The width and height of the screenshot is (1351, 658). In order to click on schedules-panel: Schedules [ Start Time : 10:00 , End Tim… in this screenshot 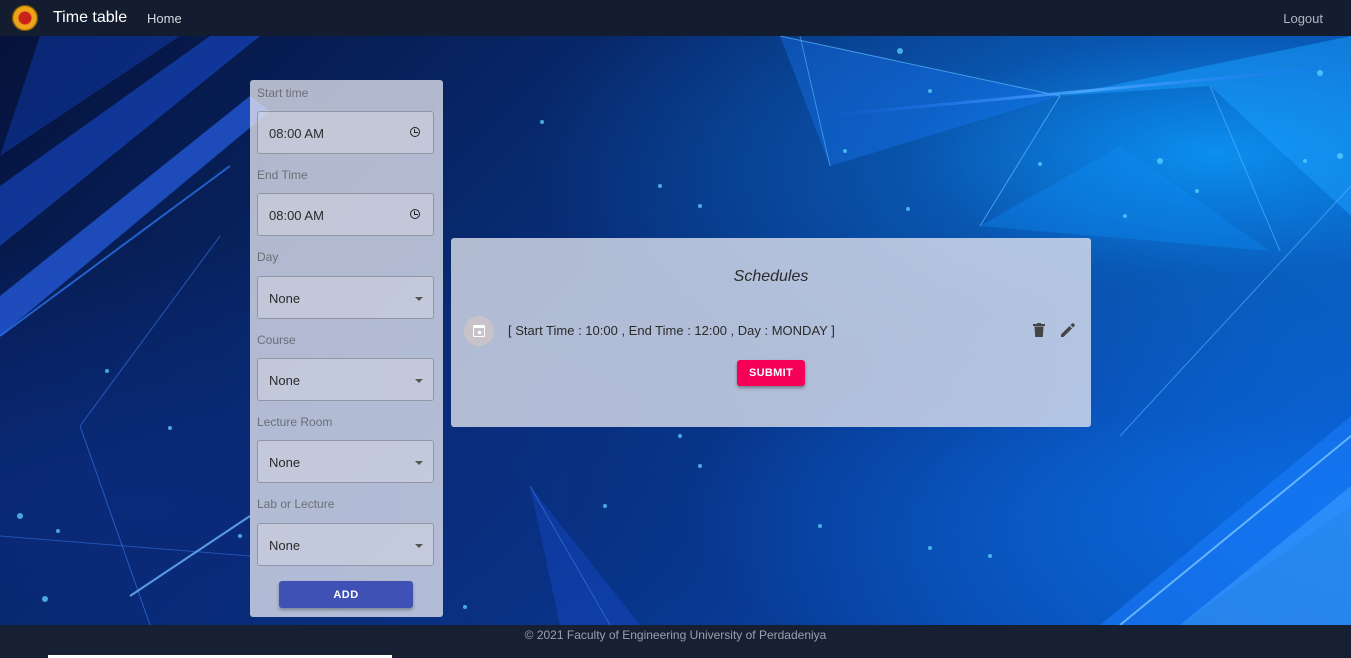, I will do `click(771, 332)`.